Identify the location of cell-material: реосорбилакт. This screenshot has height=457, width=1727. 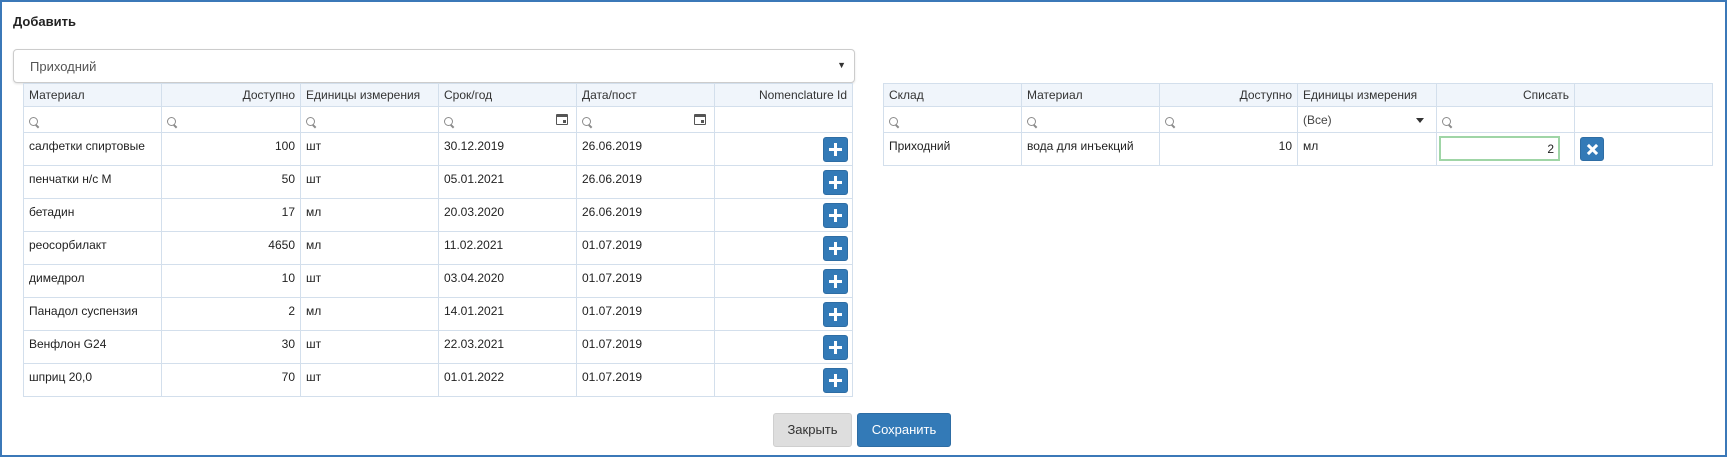
(92, 248).